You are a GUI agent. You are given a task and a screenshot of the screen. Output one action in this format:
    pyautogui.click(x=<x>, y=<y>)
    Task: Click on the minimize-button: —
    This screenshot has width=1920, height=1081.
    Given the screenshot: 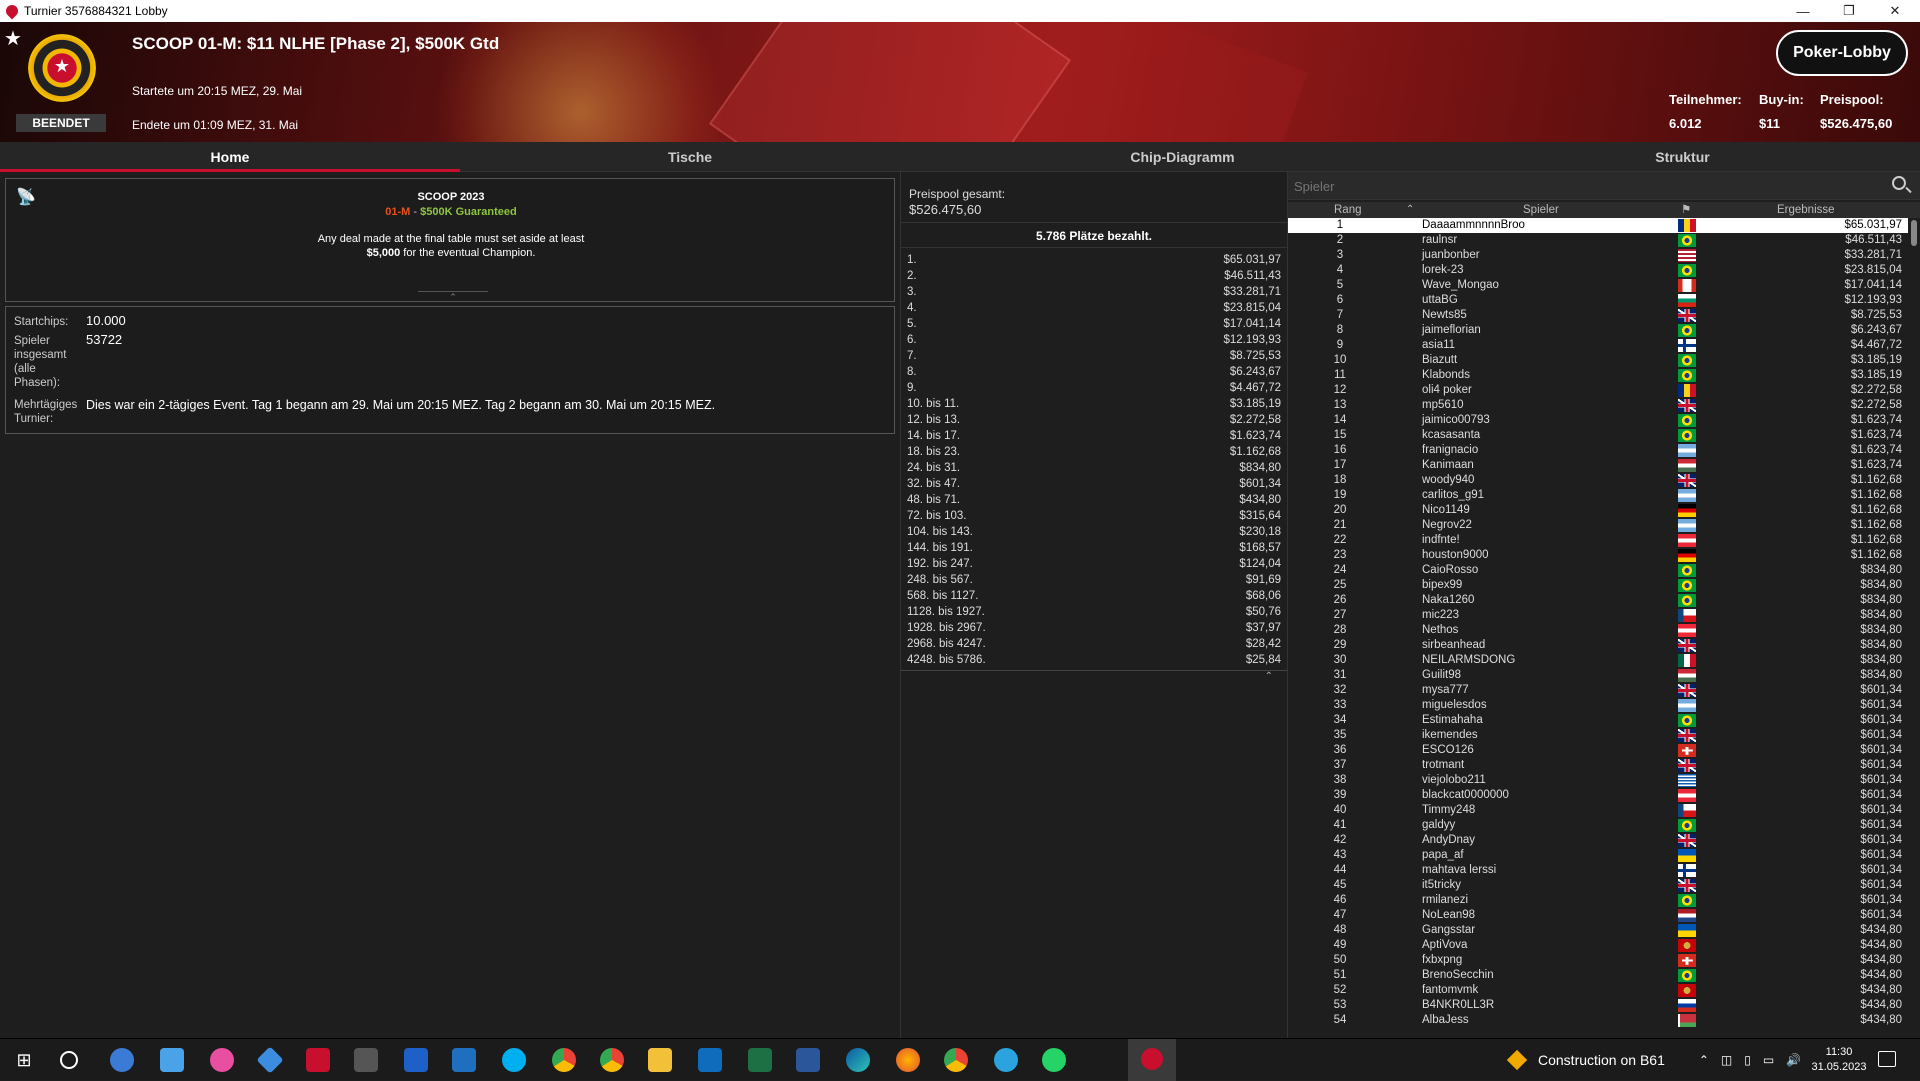 What is the action you would take?
    pyautogui.click(x=1803, y=11)
    